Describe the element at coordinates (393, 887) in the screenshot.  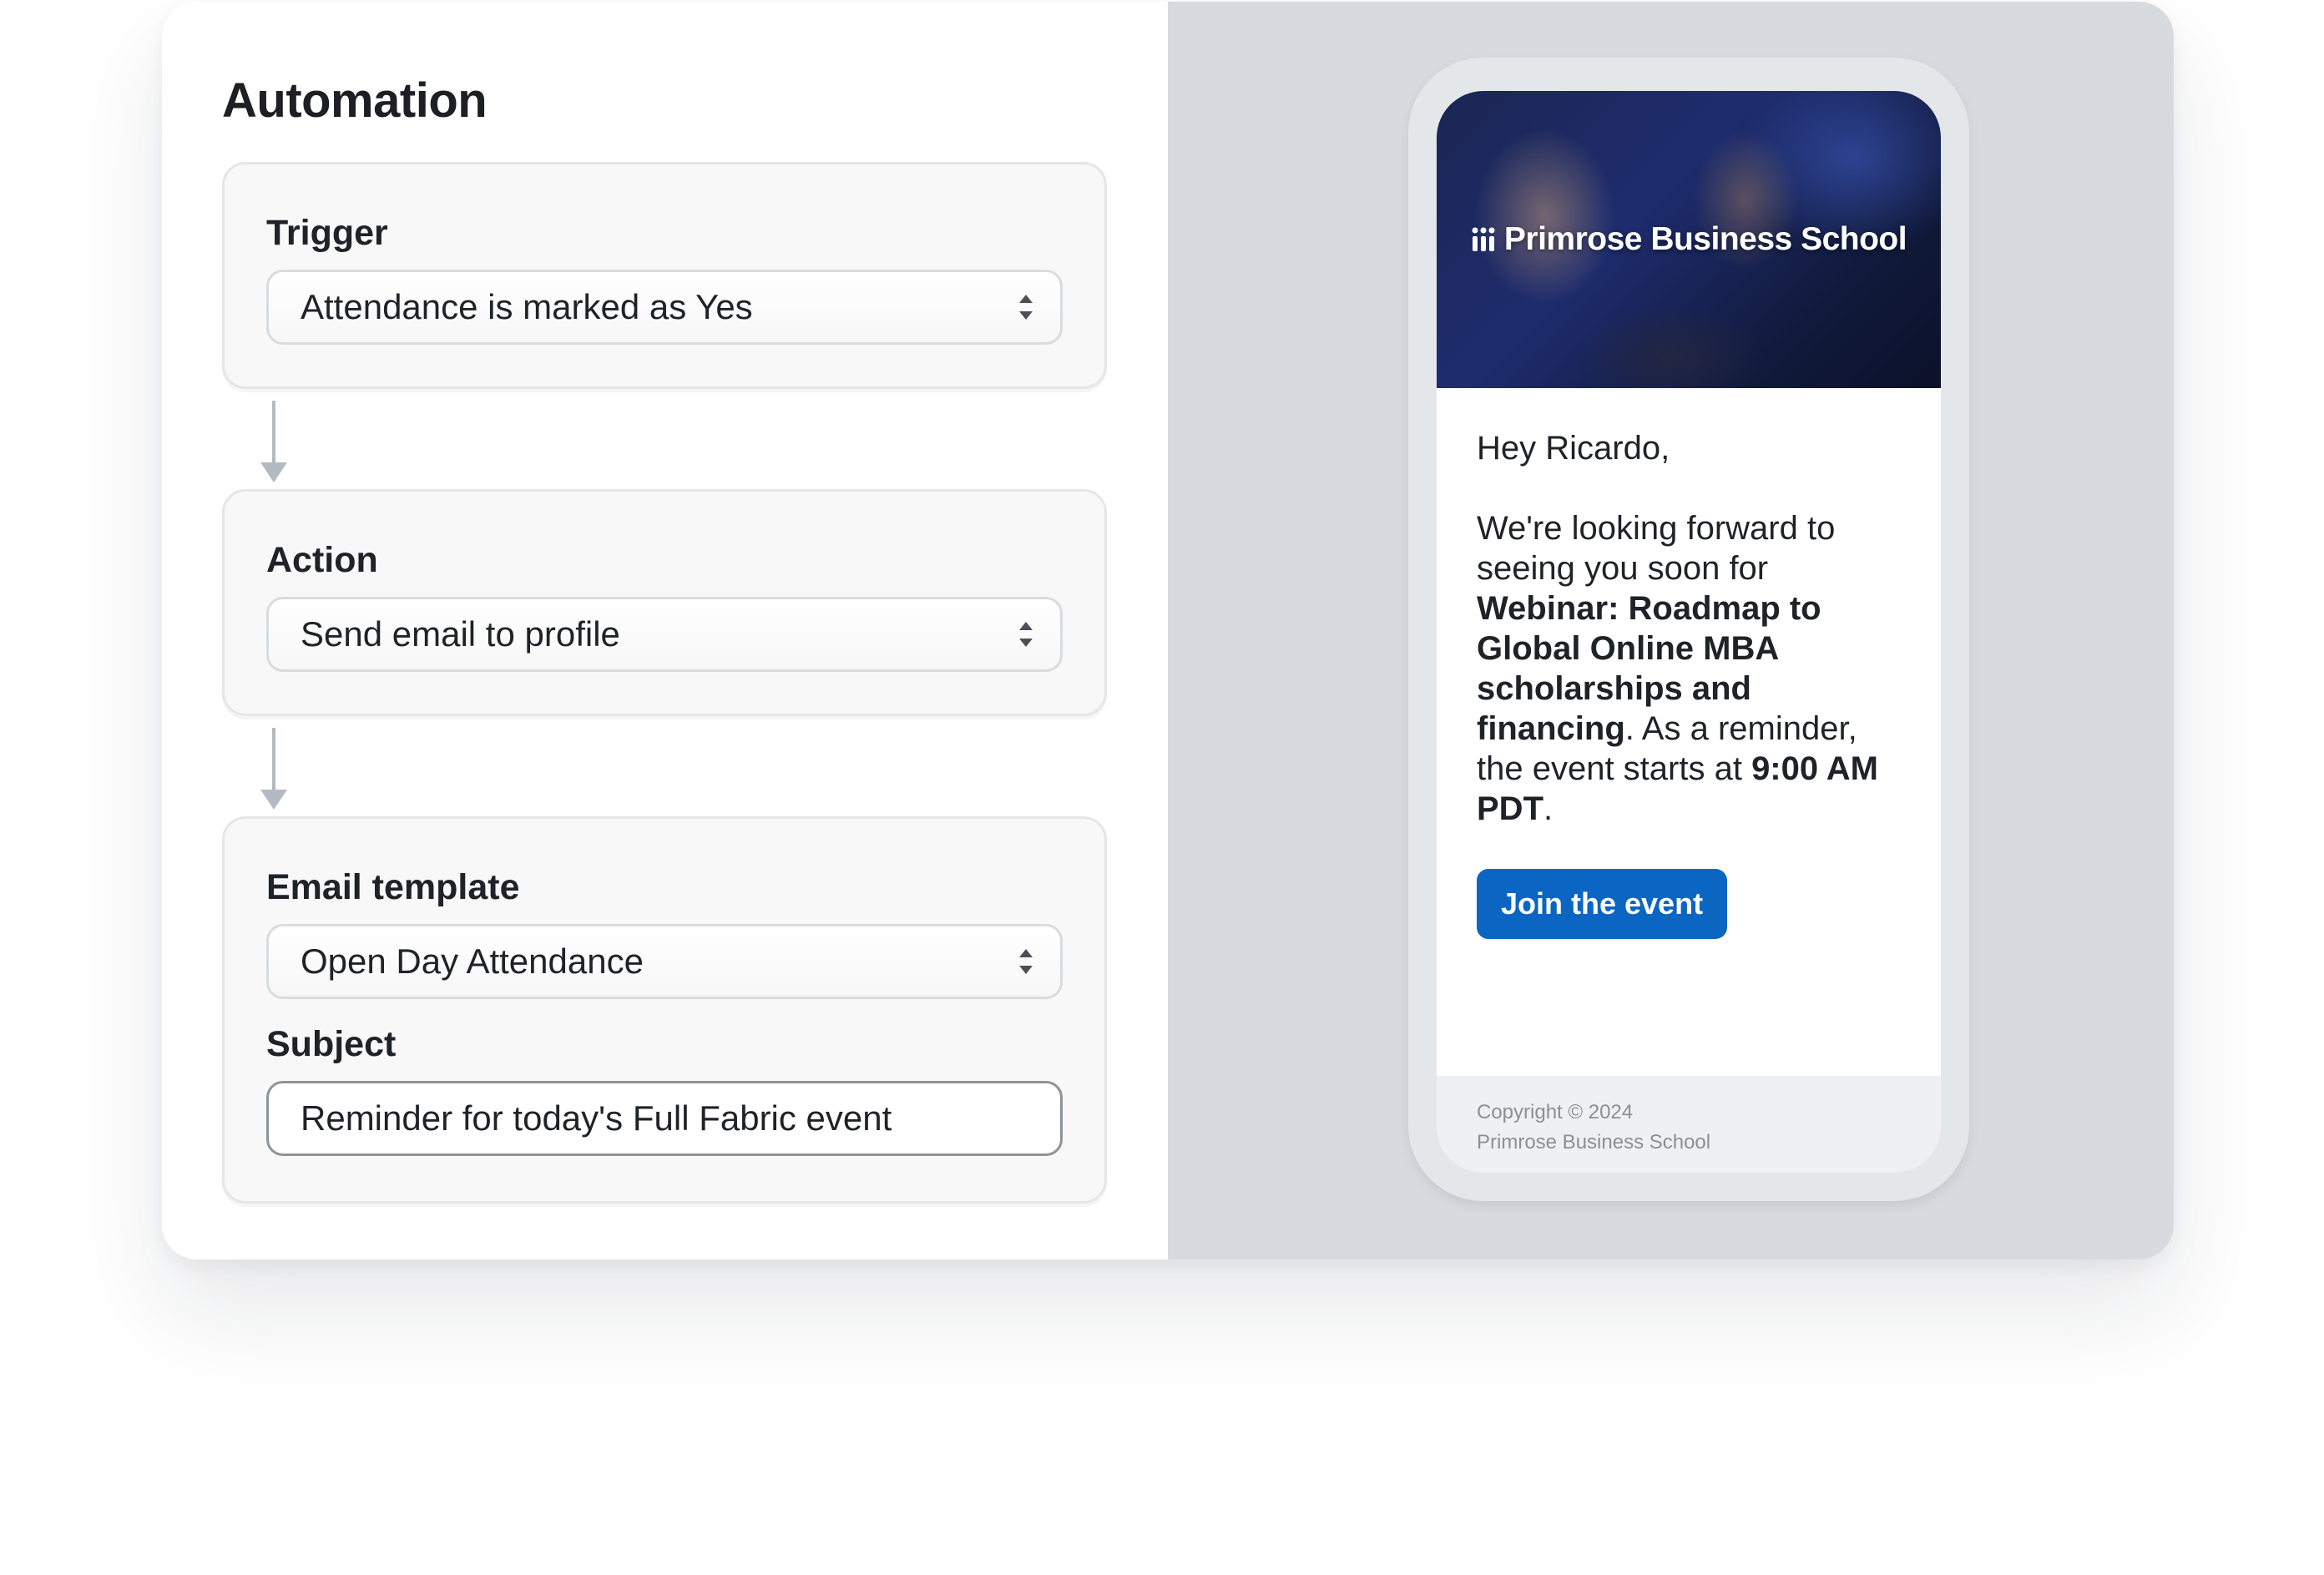
I see `email-template-label: Email template` at that location.